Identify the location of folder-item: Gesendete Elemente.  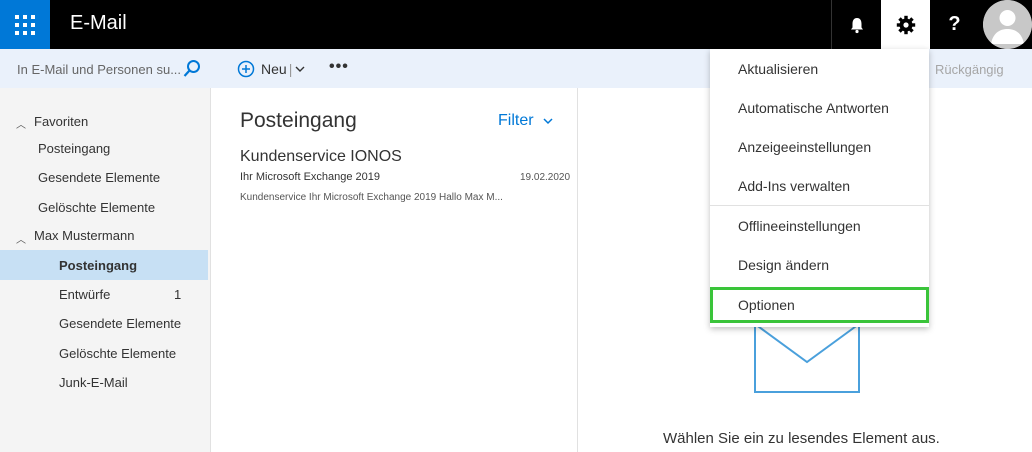
(120, 323).